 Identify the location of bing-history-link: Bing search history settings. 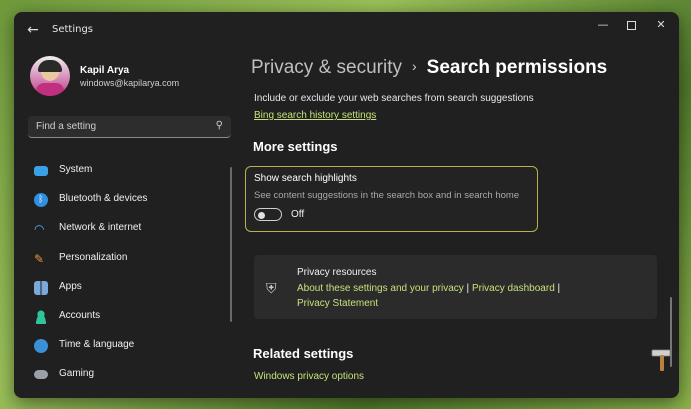
(315, 115).